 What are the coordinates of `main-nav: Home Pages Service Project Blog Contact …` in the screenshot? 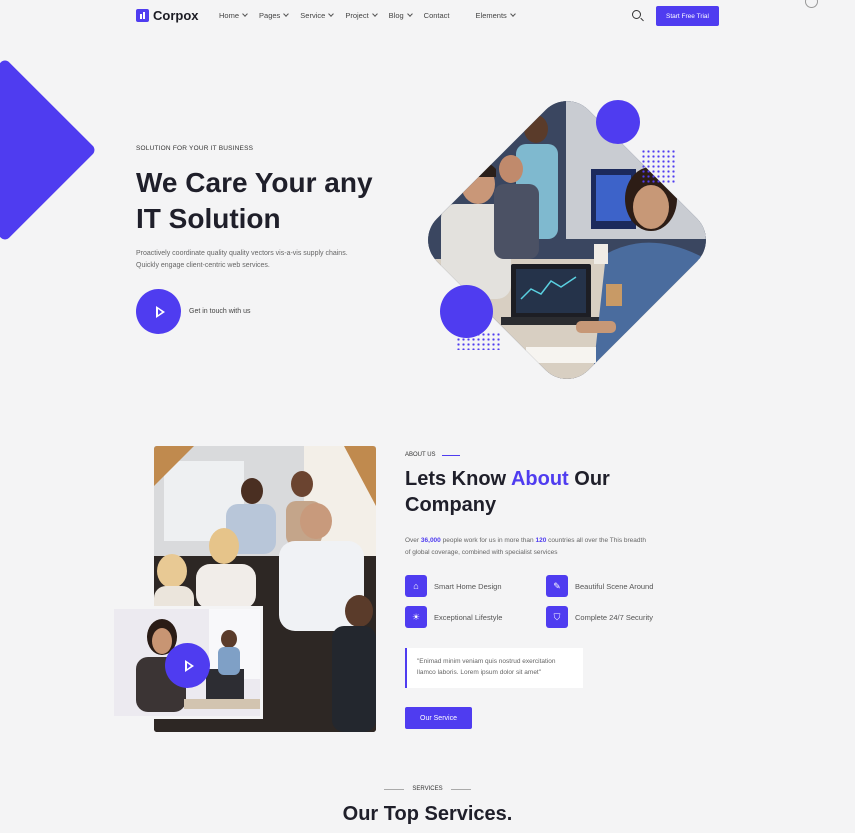 It's located at (367, 15).